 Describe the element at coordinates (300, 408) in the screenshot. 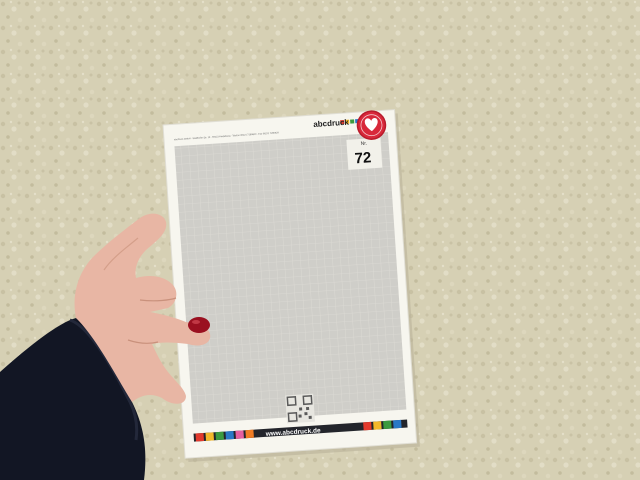

I see `qr-code-icon` at that location.